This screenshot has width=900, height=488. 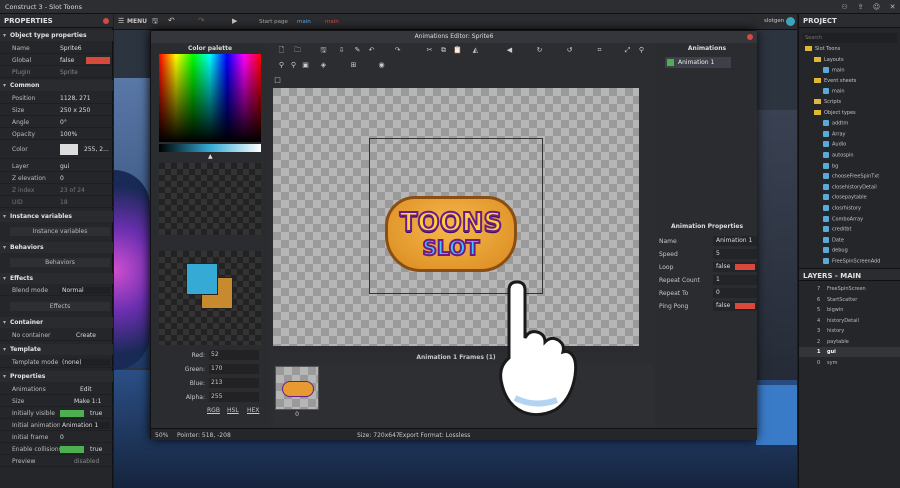 I want to click on tree-item: Array, so click(x=834, y=135).